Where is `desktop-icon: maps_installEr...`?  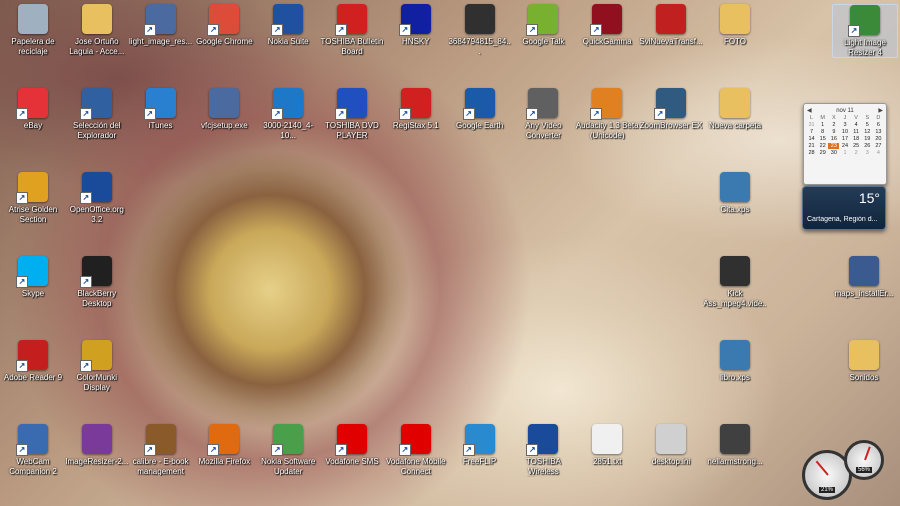
desktop-icon: maps_installEr... is located at coordinates (864, 277).